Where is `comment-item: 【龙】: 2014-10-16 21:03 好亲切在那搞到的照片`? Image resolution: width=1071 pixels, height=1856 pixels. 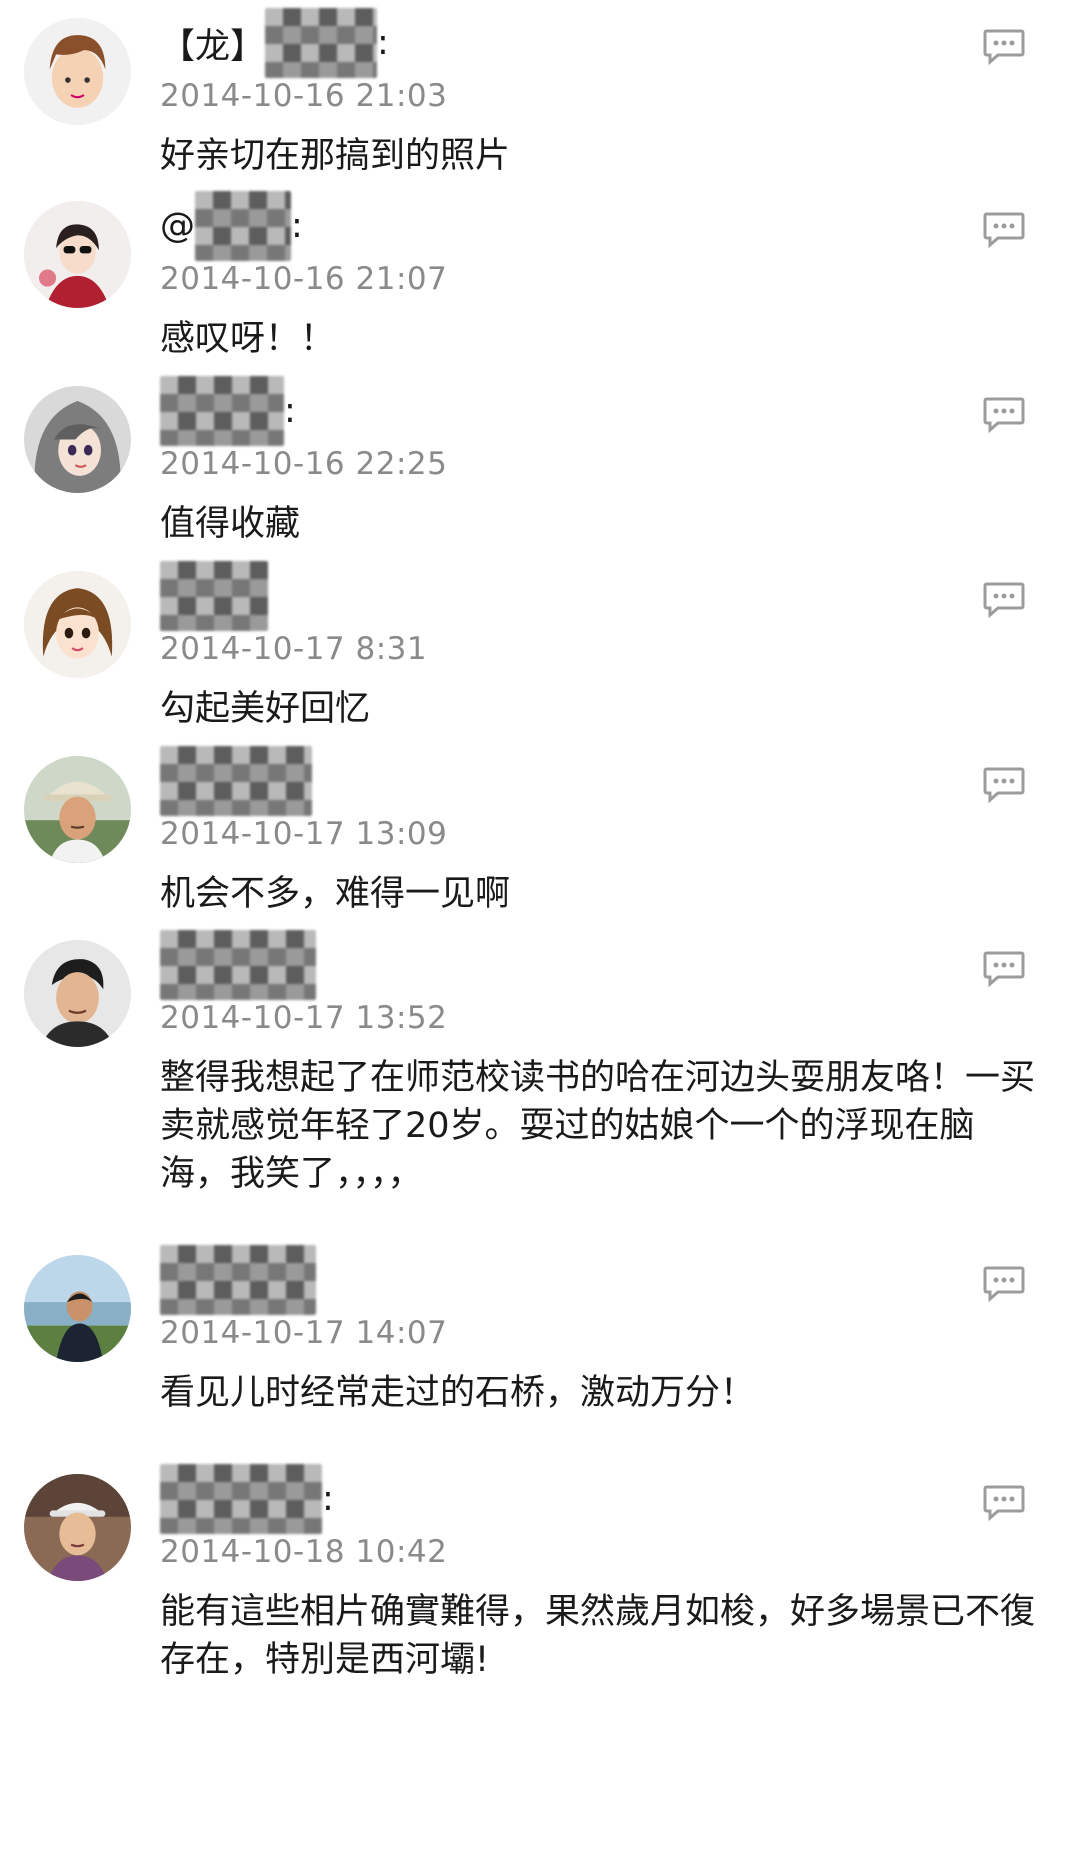 comment-item: 【龙】: 2014-10-16 21:03 好亲切在那搞到的照片 is located at coordinates (535, 92).